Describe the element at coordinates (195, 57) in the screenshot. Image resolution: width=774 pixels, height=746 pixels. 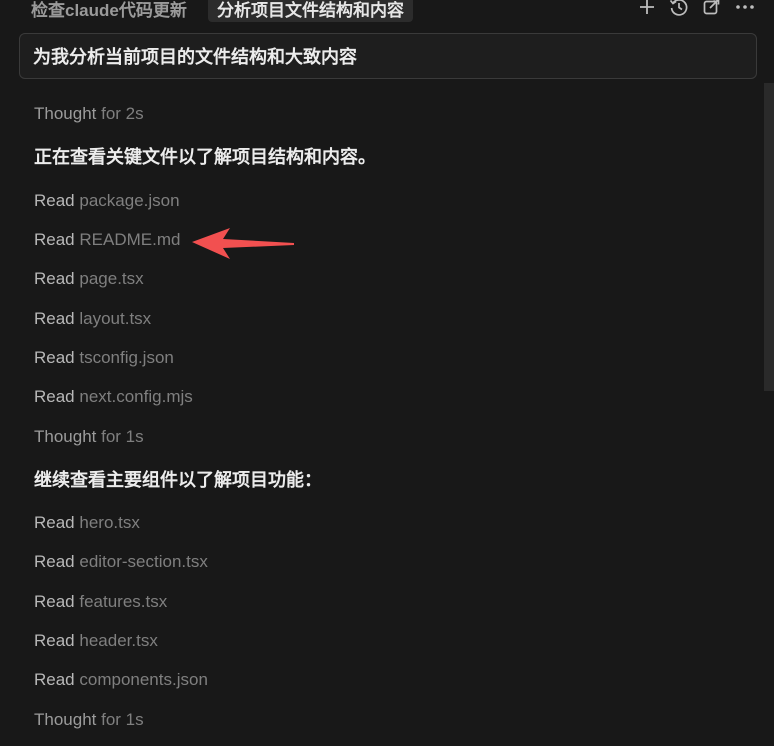
I see `user-prompt-text: 为我分析当前项目的文件结构和大致内容` at that location.